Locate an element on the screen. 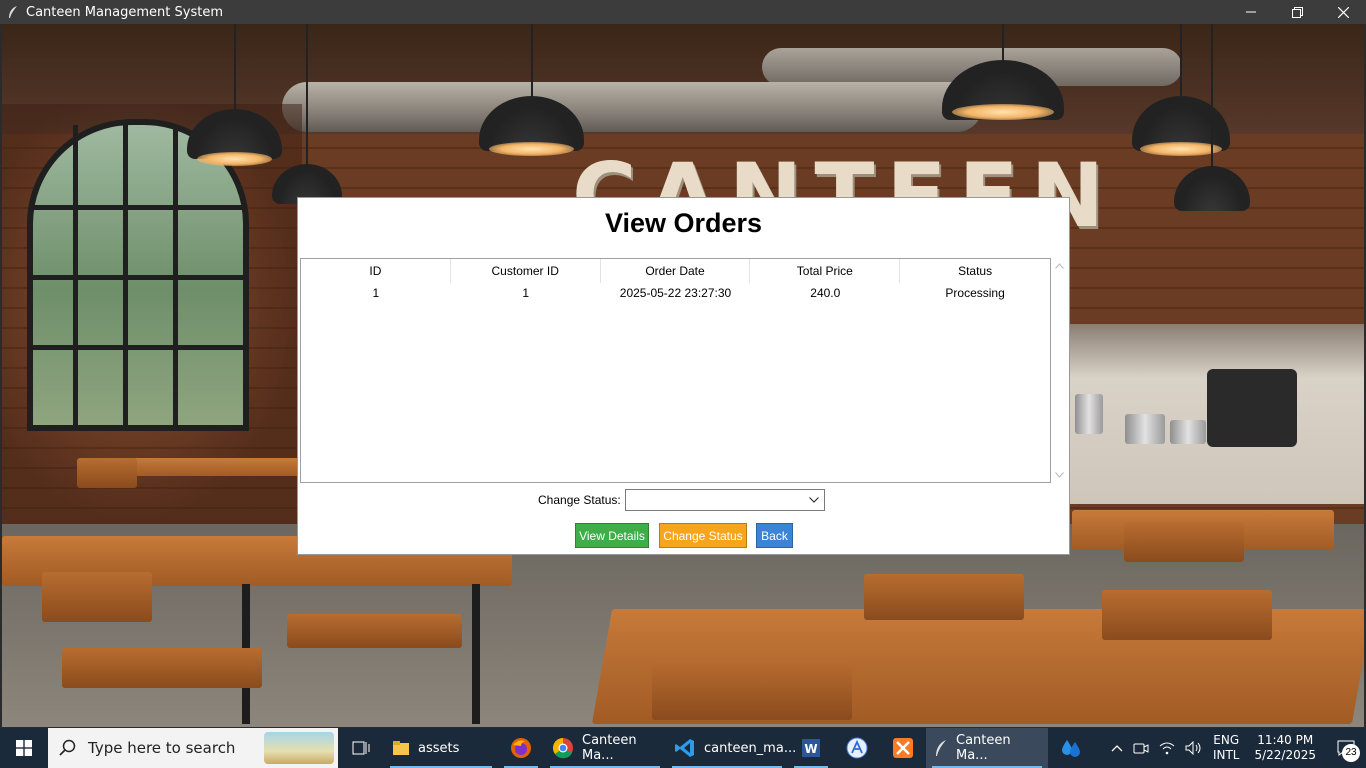  maximize-button is located at coordinates (1297, 12).